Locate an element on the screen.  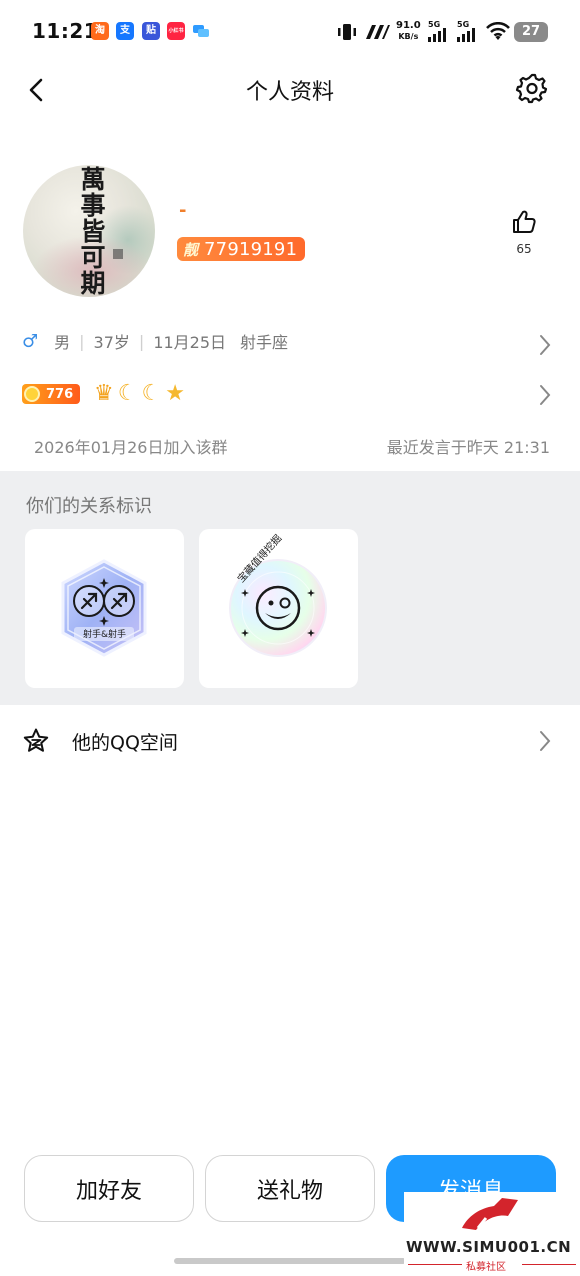
network-speed: 91.0 KB/s is located at coordinates (408, 31).